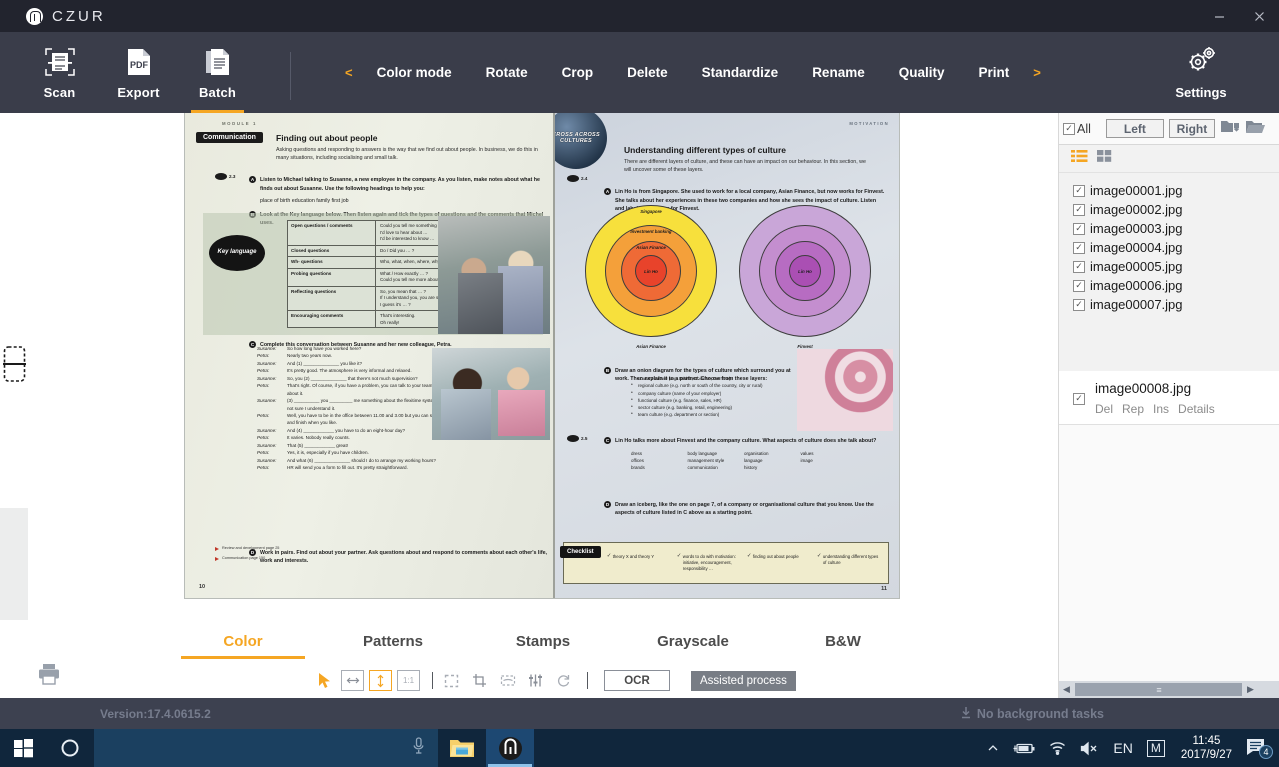 The image size is (1279, 767). Describe the element at coordinates (418, 748) in the screenshot. I see `microphone-icon` at that location.